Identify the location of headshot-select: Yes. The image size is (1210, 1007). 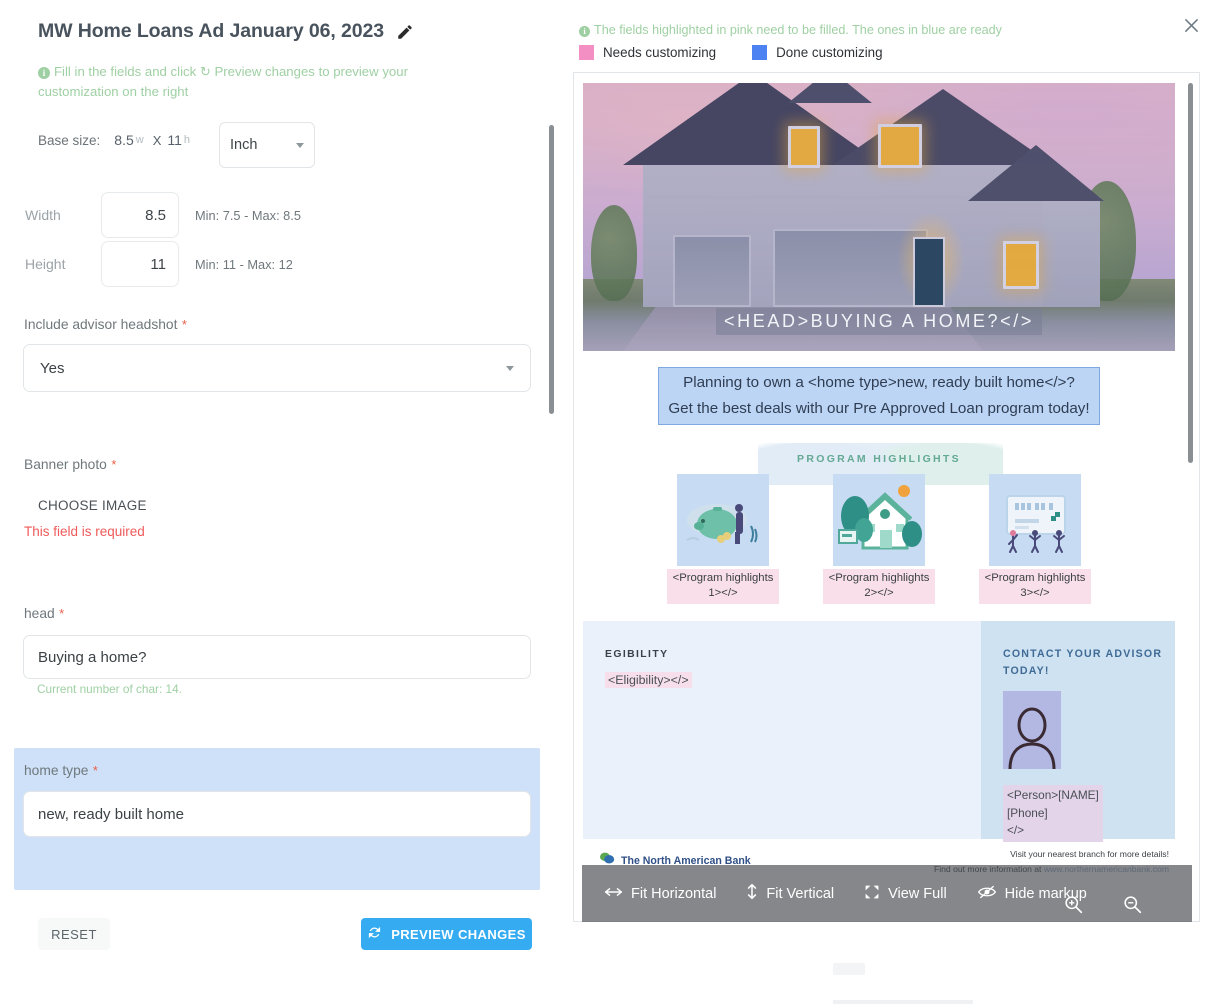
(277, 368).